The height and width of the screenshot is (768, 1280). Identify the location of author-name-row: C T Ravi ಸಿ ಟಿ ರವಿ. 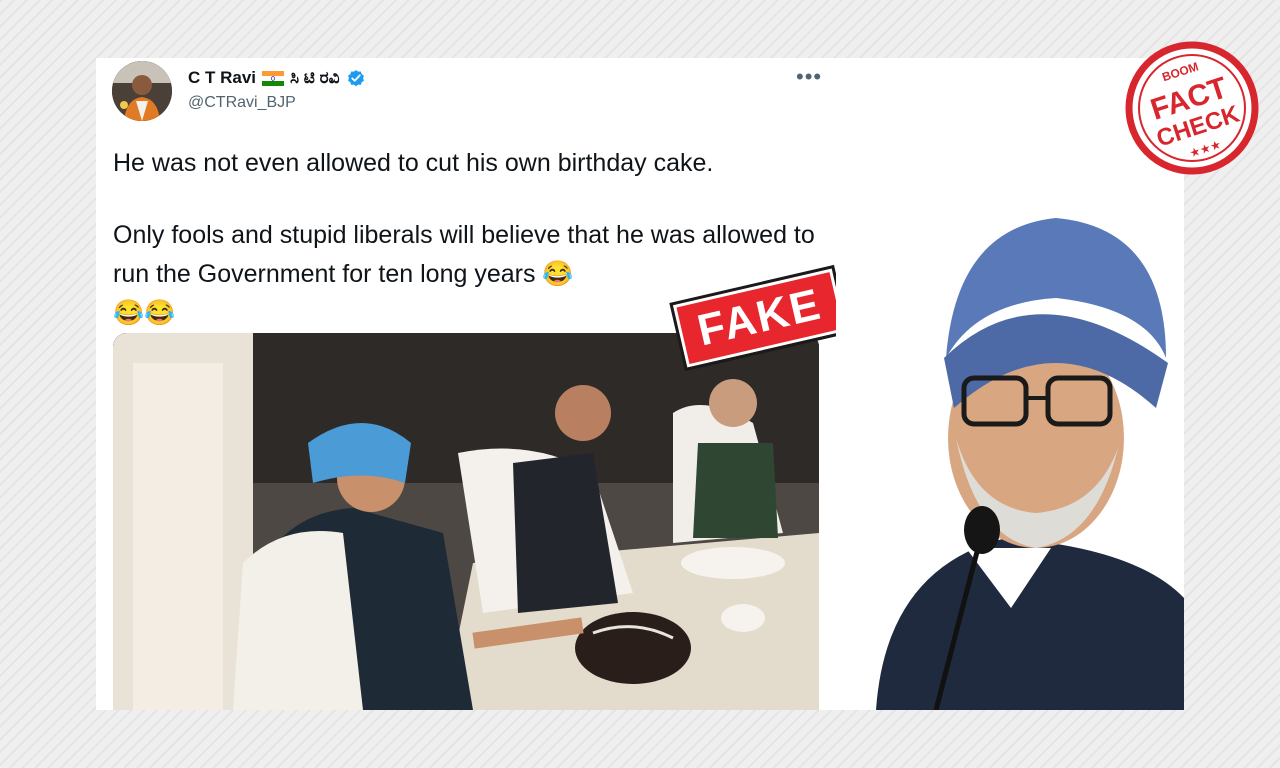
(277, 78).